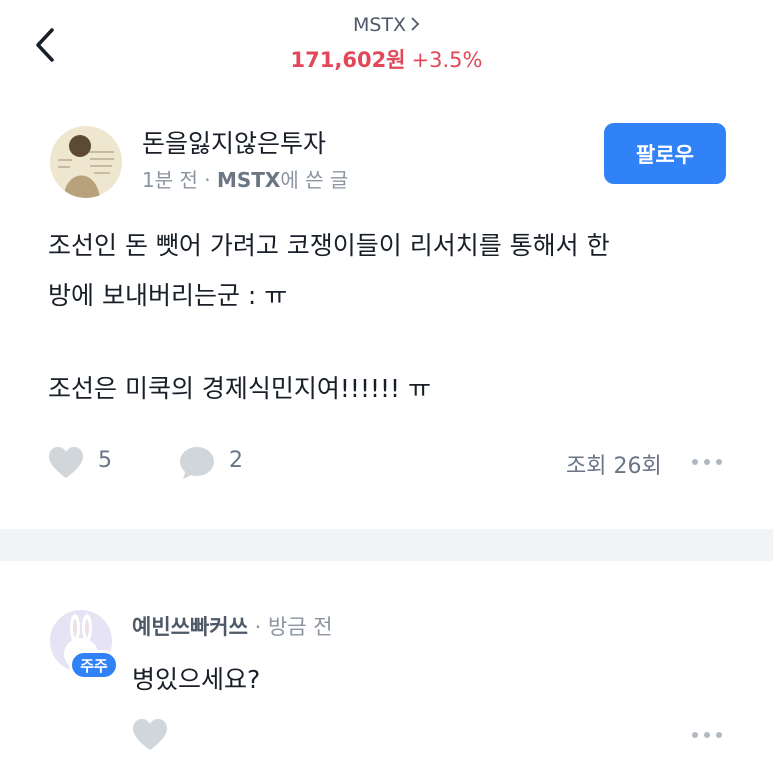 The width and height of the screenshot is (773, 776). I want to click on price-change: +3.5%, so click(447, 60).